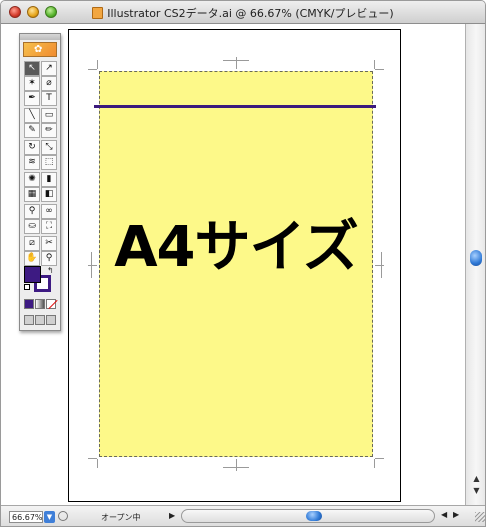  Describe the element at coordinates (32, 274) in the screenshot. I see `fill-color-swatch` at that location.